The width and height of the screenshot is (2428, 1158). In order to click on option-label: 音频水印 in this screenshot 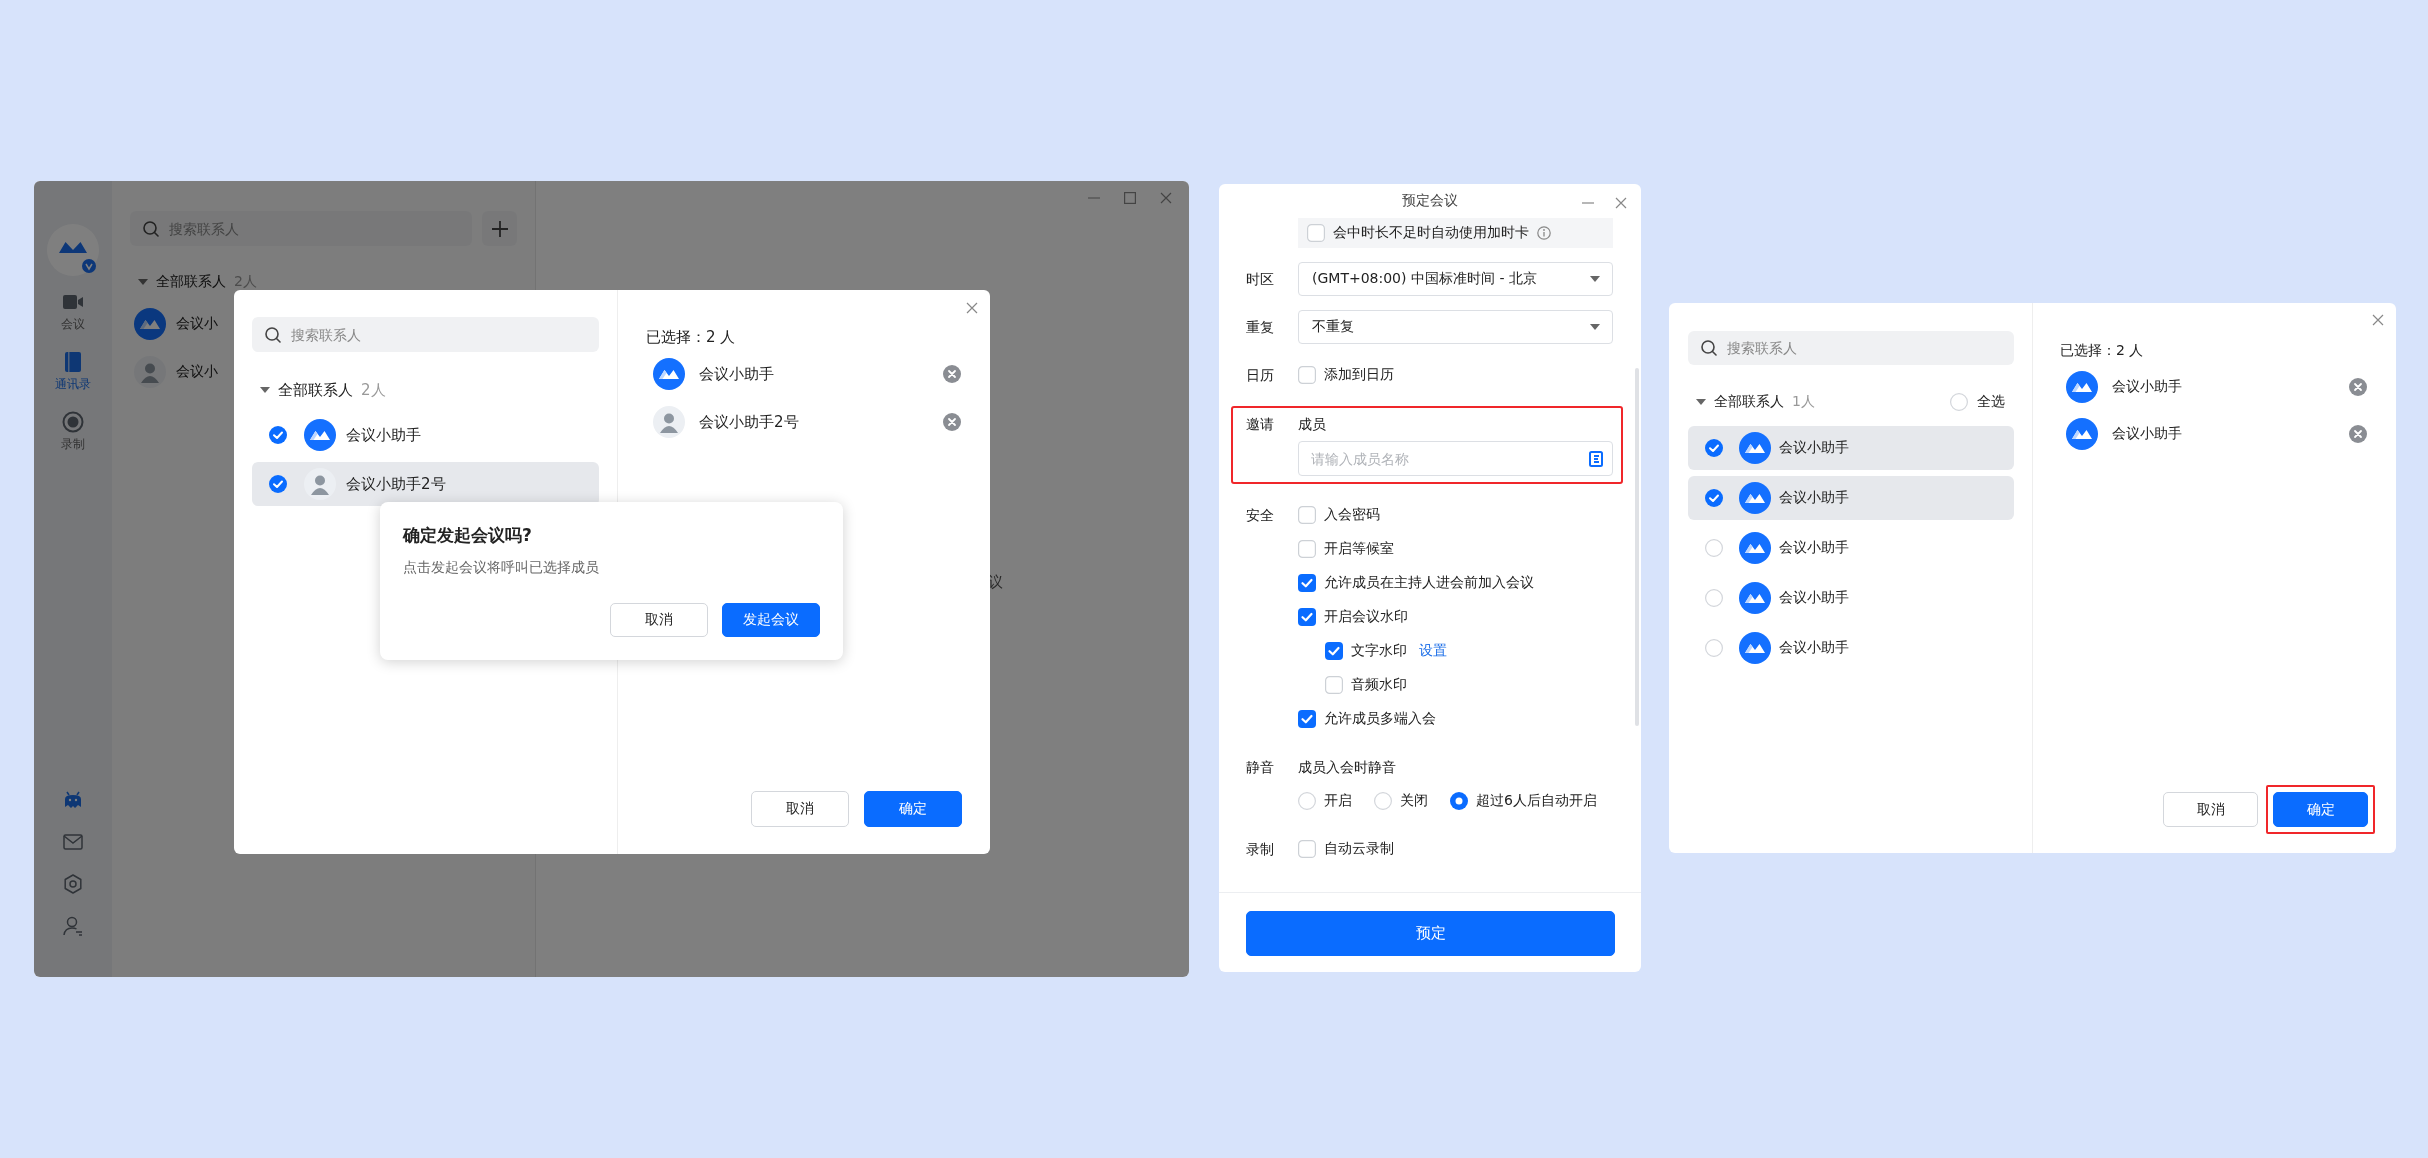, I will do `click(1379, 685)`.